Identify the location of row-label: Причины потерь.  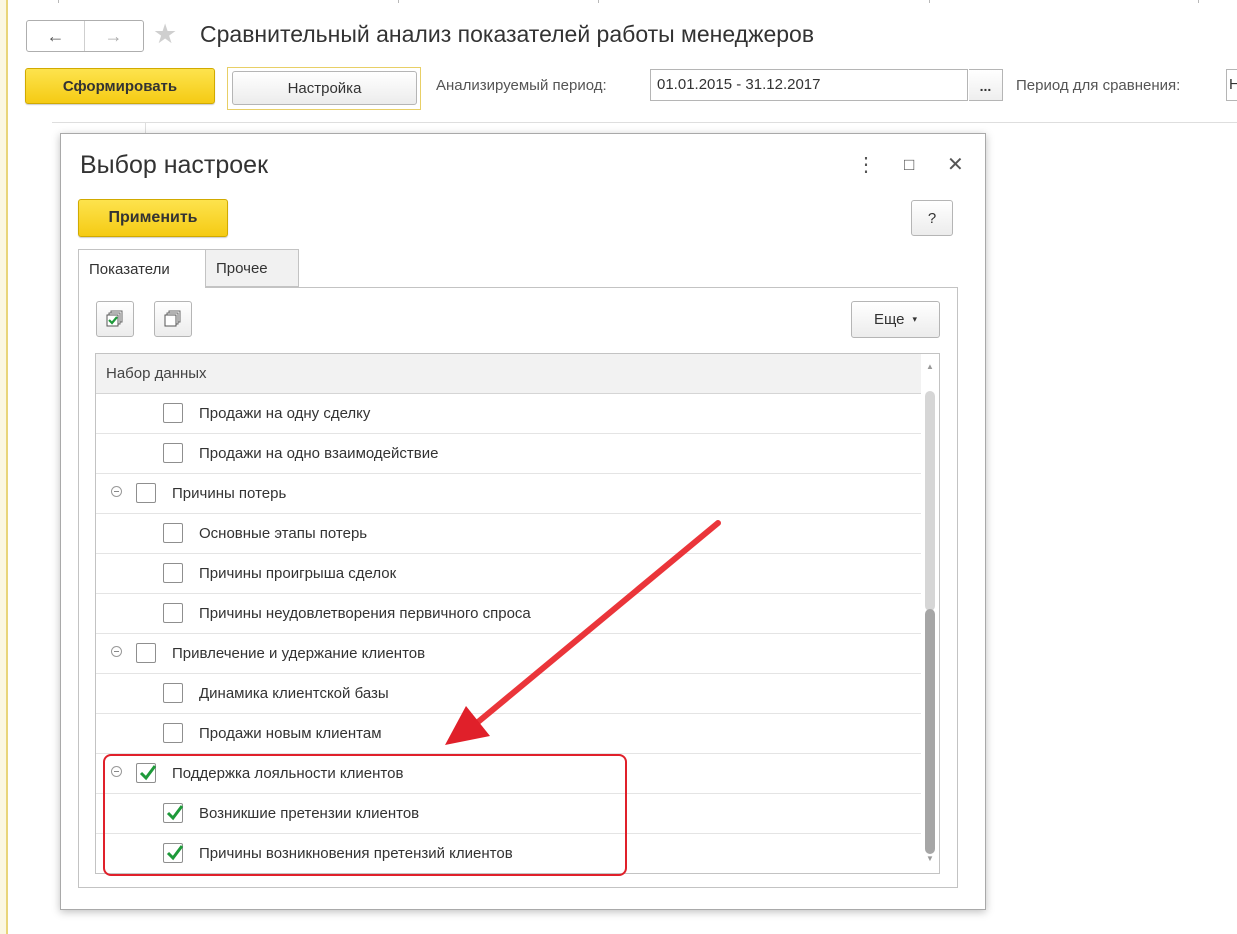
(229, 493).